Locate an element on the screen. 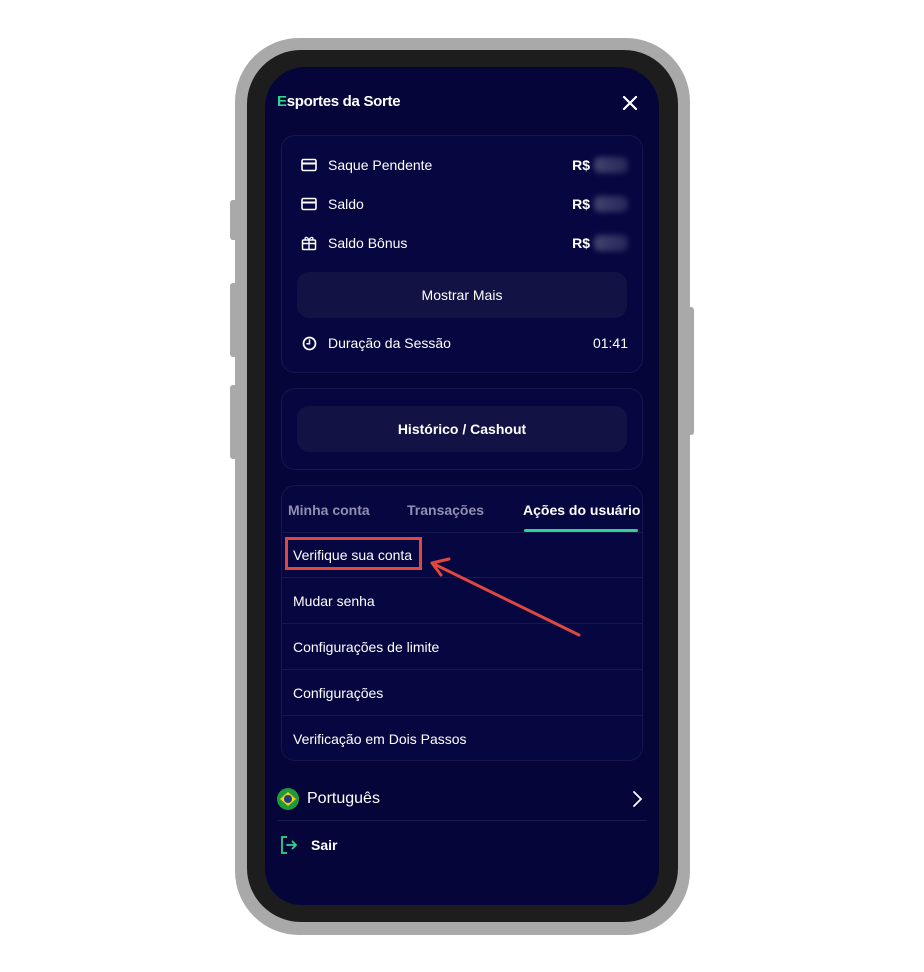  balance-label: Saque Pendente is located at coordinates (380, 165).